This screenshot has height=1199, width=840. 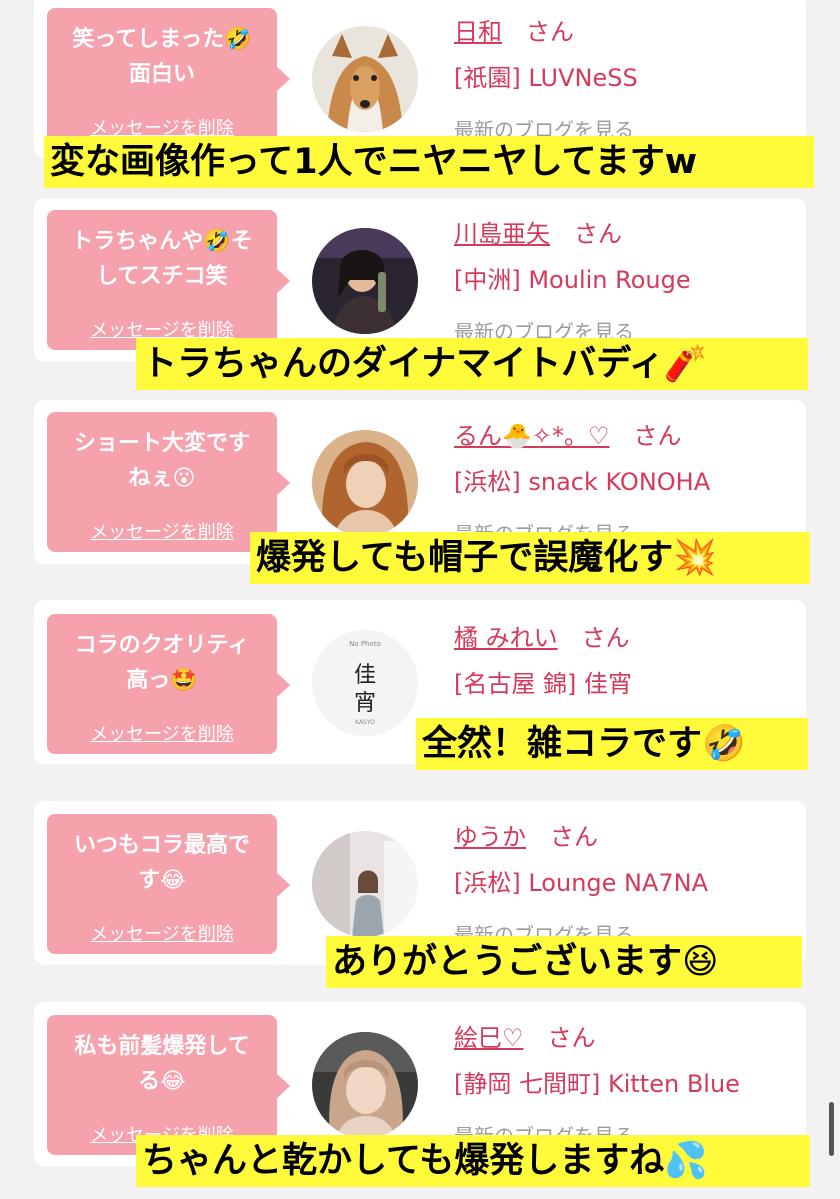 I want to click on comment-text: ショート大変です ねぇ😮, so click(x=161, y=461).